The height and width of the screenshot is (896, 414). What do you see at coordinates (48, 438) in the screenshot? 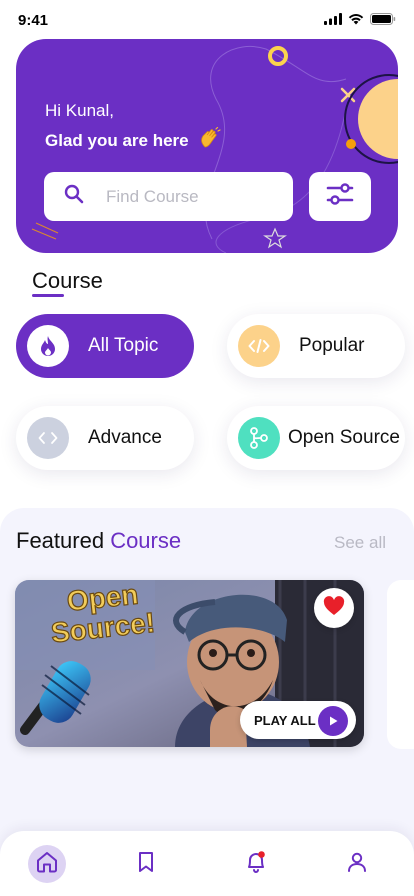
I see `chevrons-icon` at bounding box center [48, 438].